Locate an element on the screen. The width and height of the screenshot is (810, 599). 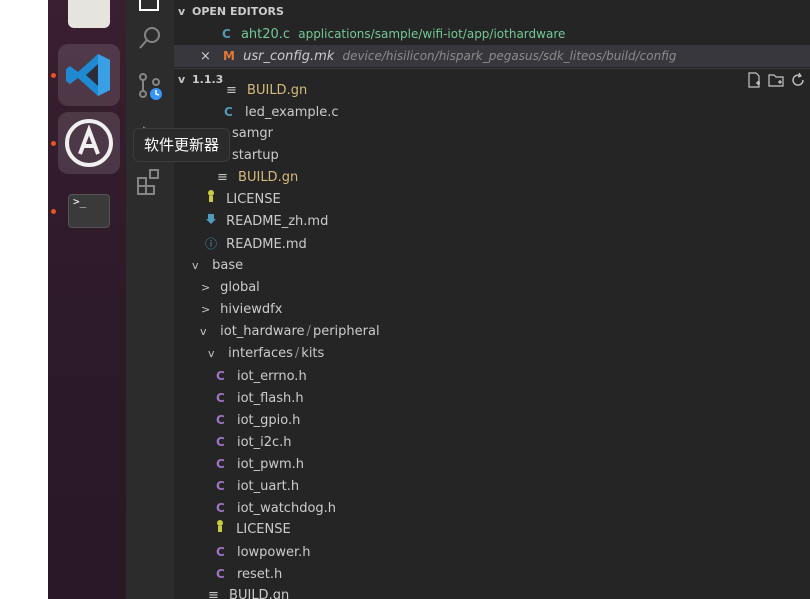
tree-item-iot-errno: C iot_errno.h is located at coordinates (492, 376).